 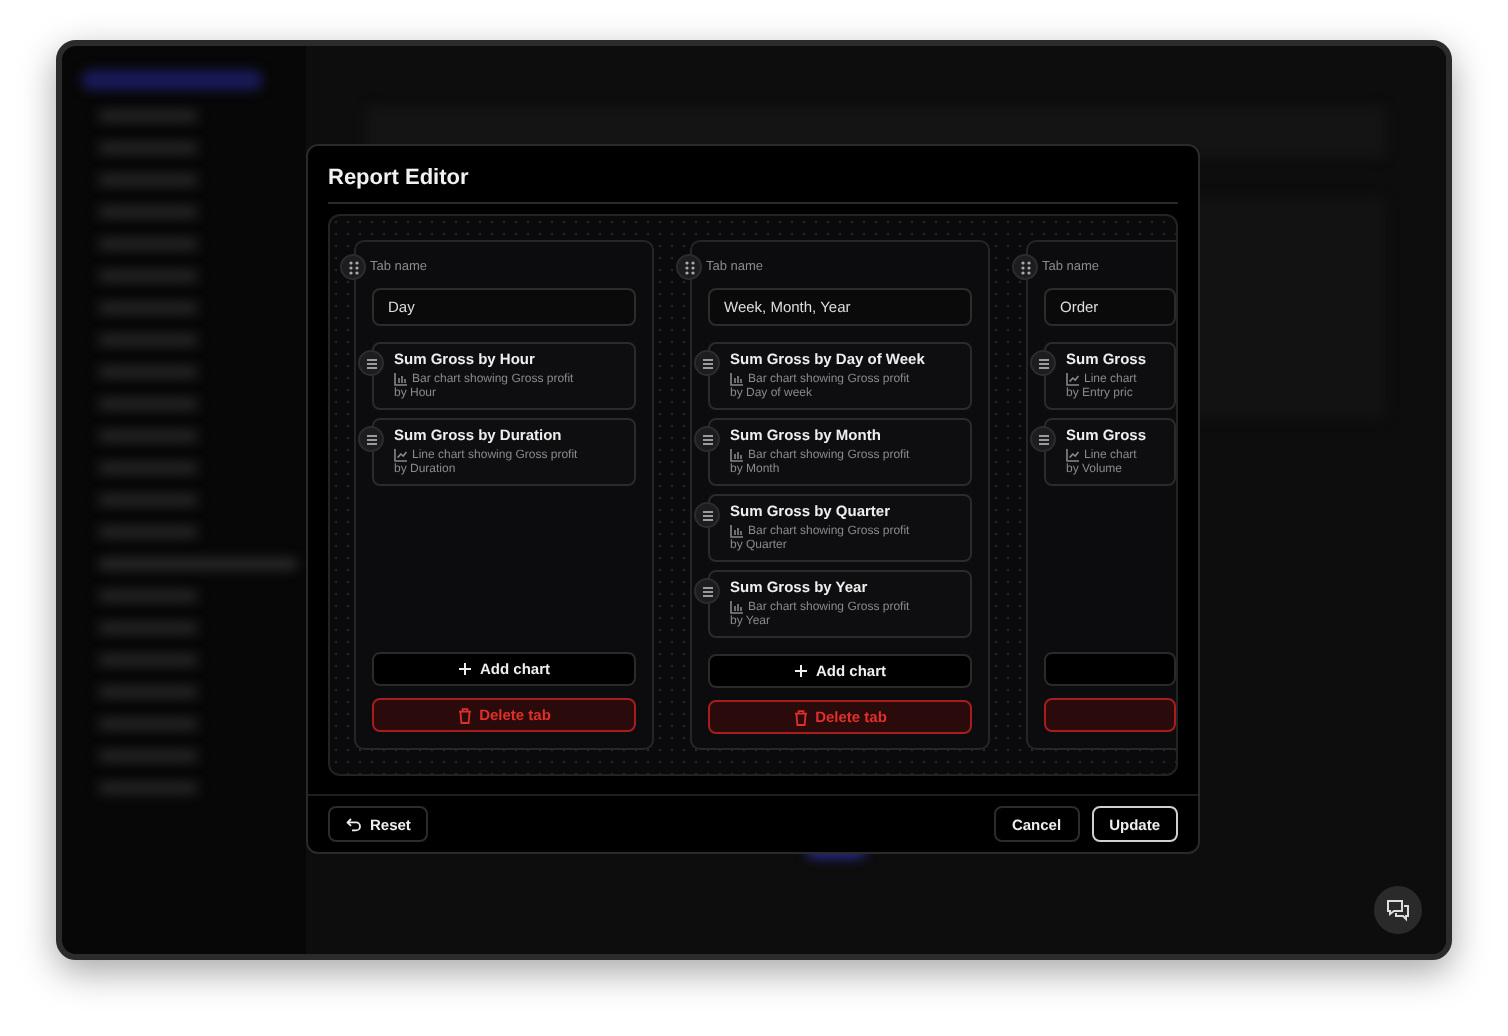 What do you see at coordinates (753, 175) in the screenshot?
I see `dialog-title: Report Editor` at bounding box center [753, 175].